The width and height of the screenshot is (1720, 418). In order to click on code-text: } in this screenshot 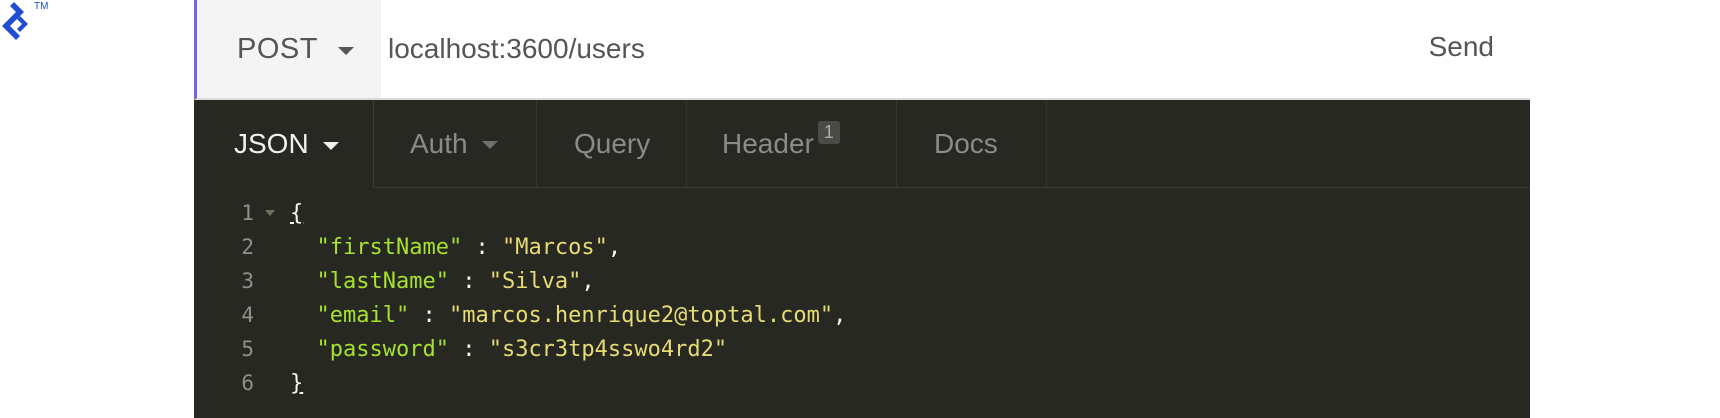, I will do `click(296, 383)`.